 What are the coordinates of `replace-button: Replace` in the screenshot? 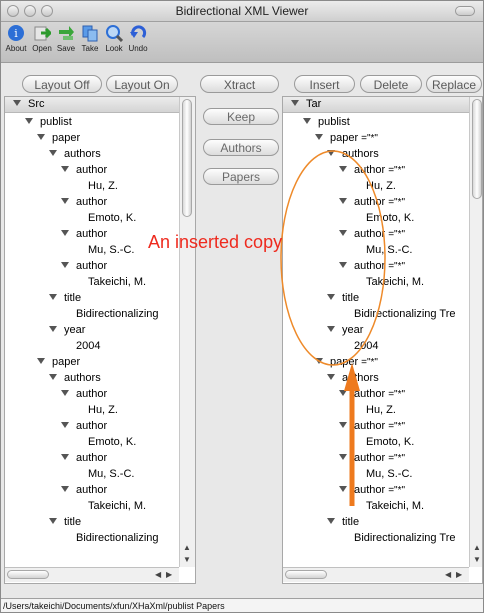 It's located at (454, 84).